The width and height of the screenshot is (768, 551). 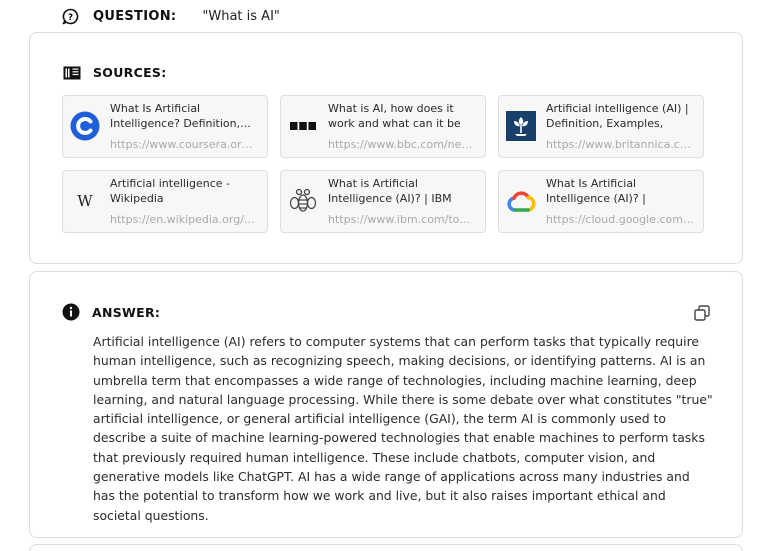 I want to click on question-row: ? QUESTION: "What is AI", so click(x=171, y=16).